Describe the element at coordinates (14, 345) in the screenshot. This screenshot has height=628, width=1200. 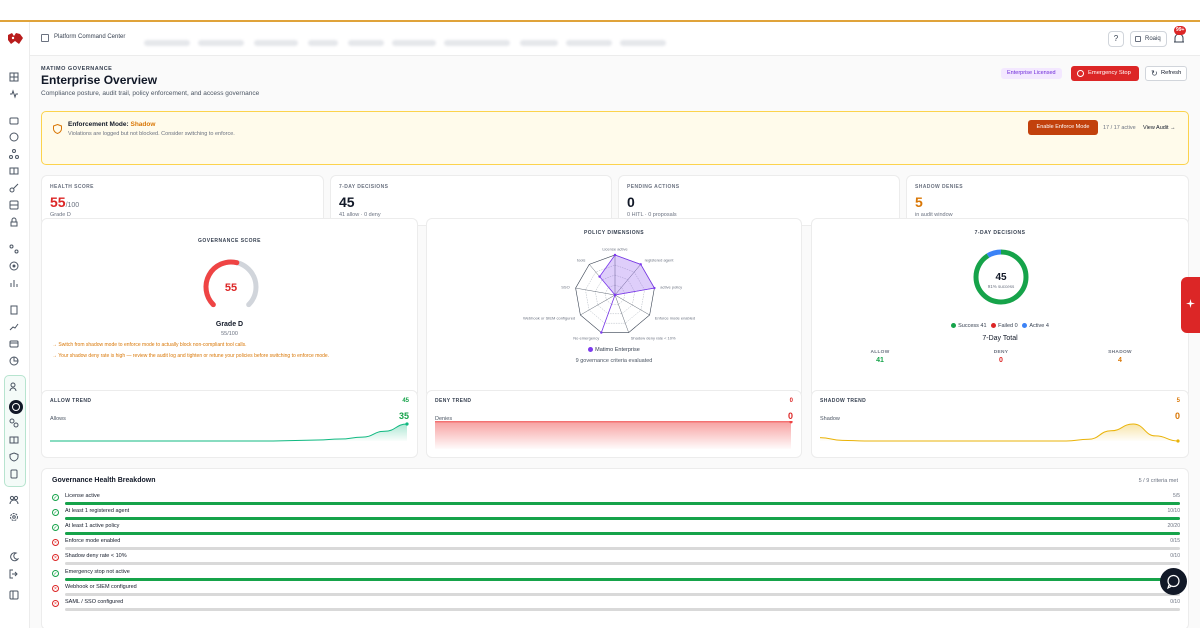
I see `credit-card-icon` at that location.